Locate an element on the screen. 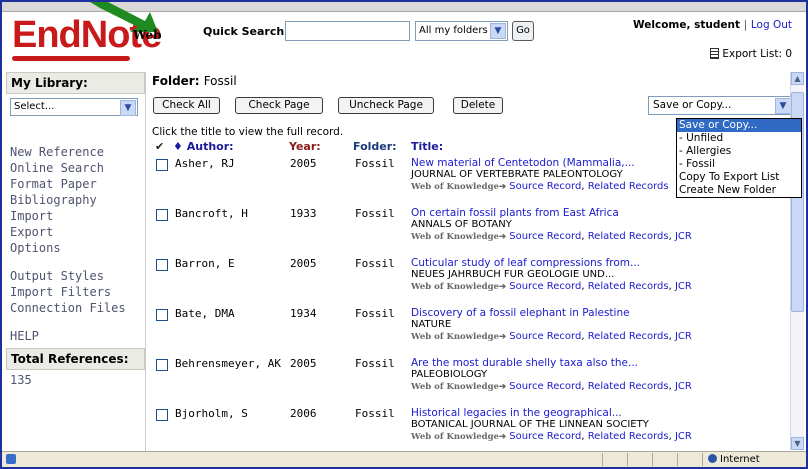 Image resolution: width=808 pixels, height=469 pixels. save-or-copy-select: Save or Copy... ▼ is located at coordinates (720, 105).